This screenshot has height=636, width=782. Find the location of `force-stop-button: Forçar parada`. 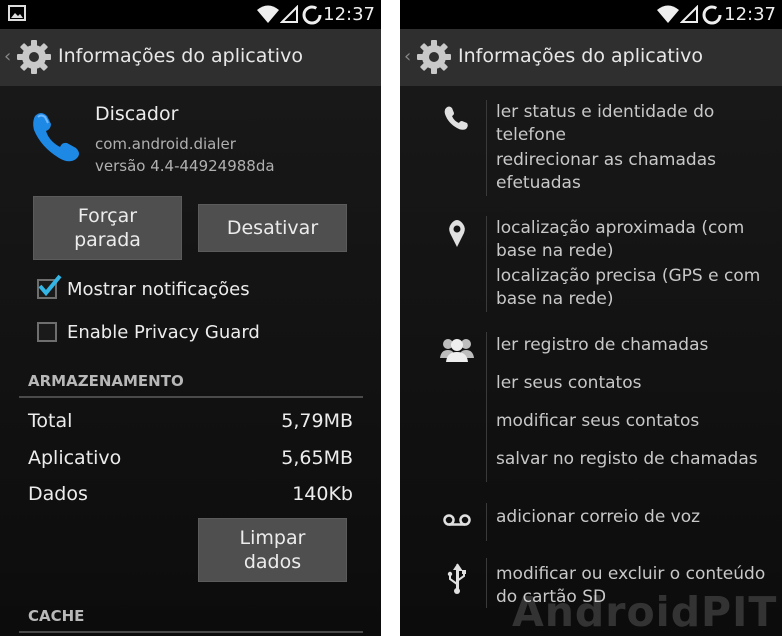

force-stop-button: Forçar parada is located at coordinates (107, 228).